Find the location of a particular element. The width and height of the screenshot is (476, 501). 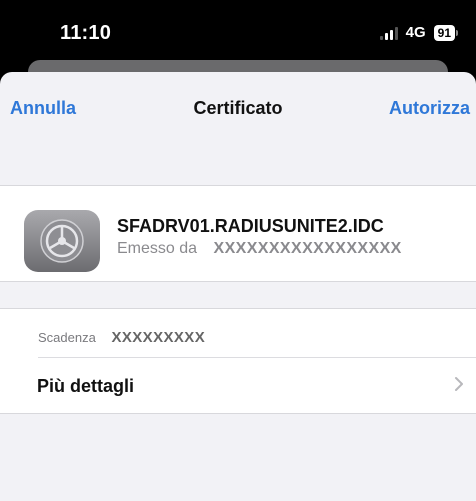

battery-level: 91 is located at coordinates (444, 32).